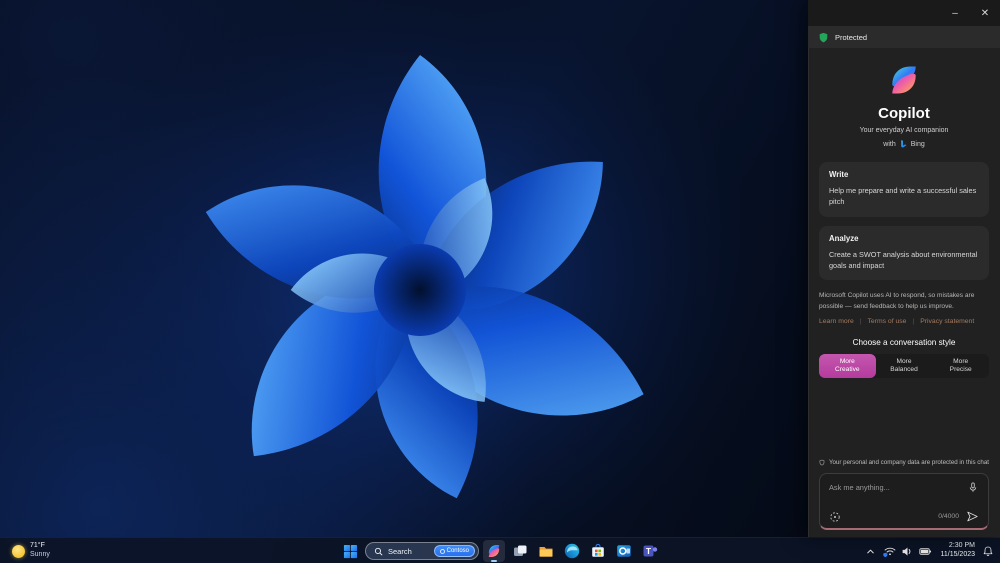  I want to click on style-label-bottom: Creative, so click(847, 370).